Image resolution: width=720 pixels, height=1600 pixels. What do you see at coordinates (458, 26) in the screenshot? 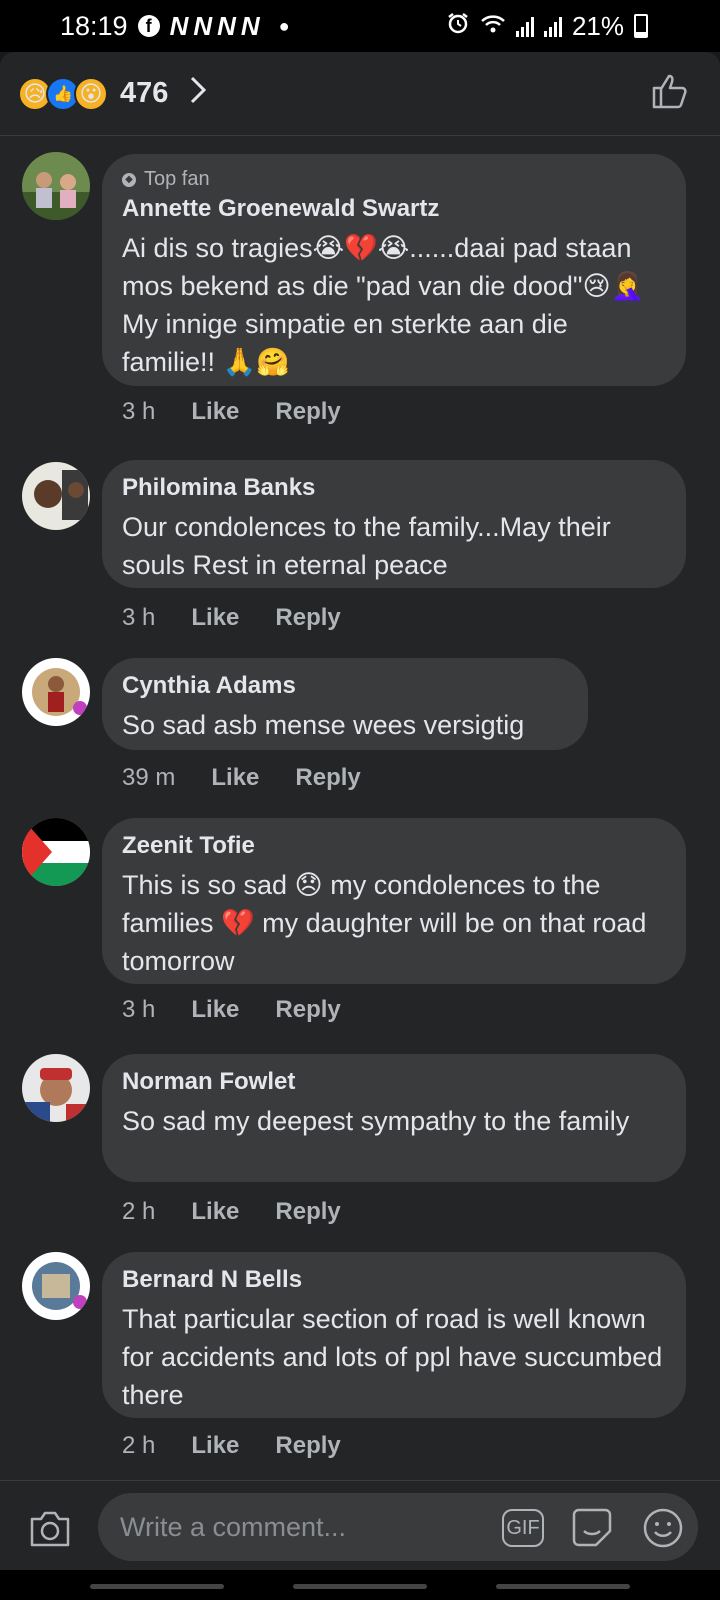
I see `alarm-icon` at bounding box center [458, 26].